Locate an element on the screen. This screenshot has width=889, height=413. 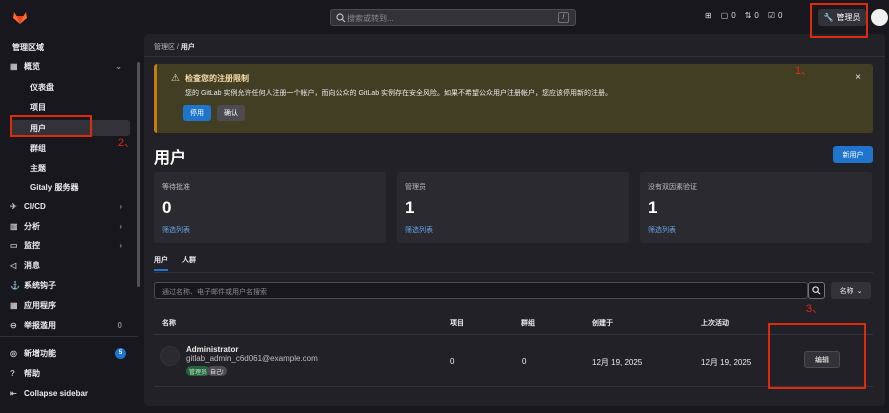
new-user-button: 新用户 is located at coordinates (853, 154).